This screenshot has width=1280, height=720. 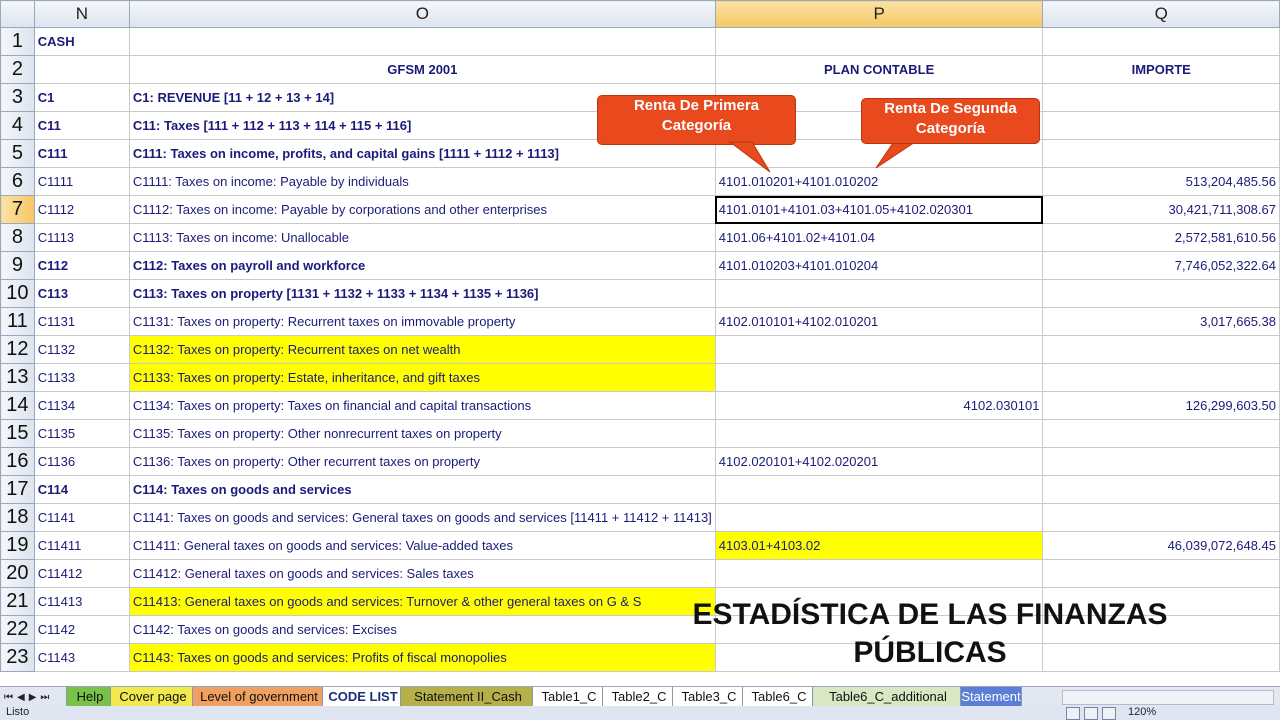 What do you see at coordinates (930, 633) in the screenshot?
I see `overlay-title: ESTADÍSTICA DE LAS FINANZAS PÚBLICAS` at bounding box center [930, 633].